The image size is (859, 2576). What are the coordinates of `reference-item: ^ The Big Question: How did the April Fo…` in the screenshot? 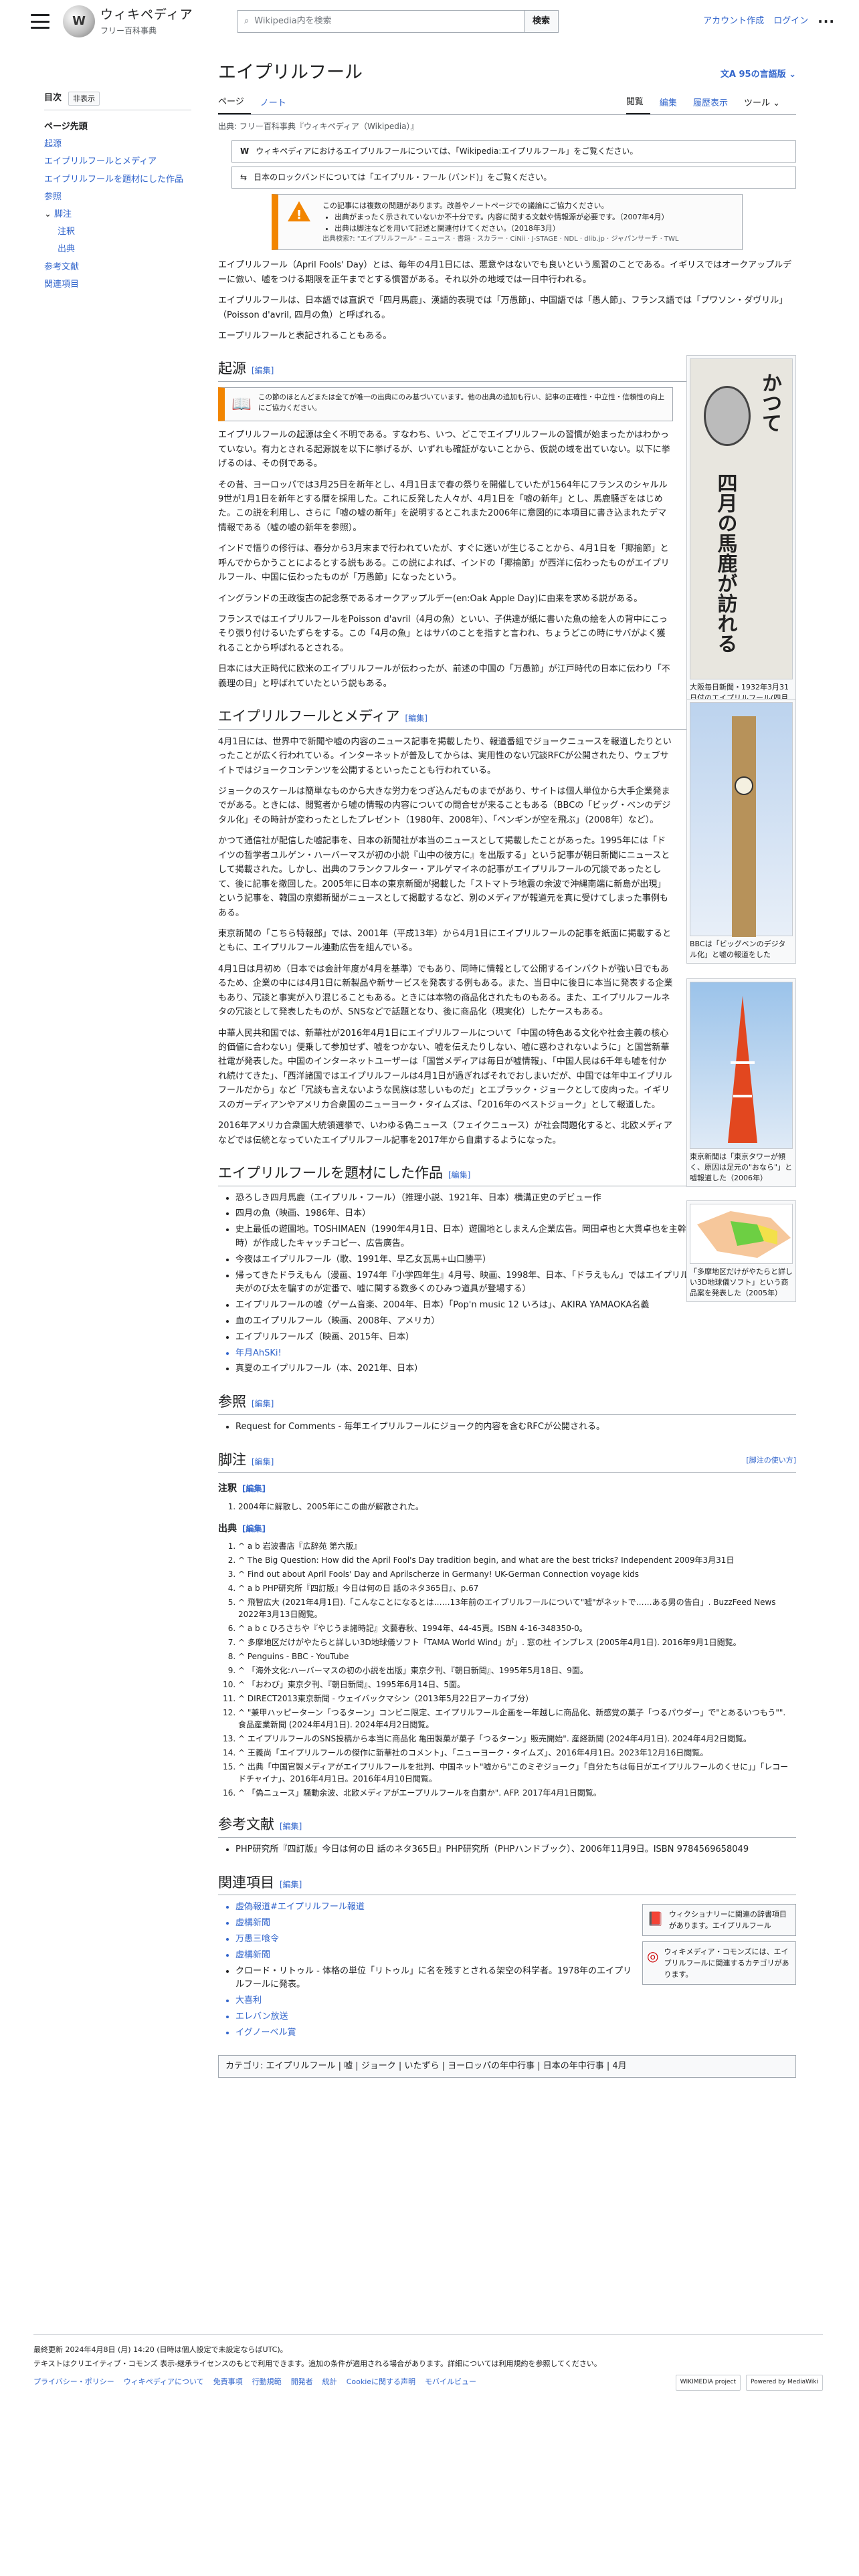 It's located at (517, 1560).